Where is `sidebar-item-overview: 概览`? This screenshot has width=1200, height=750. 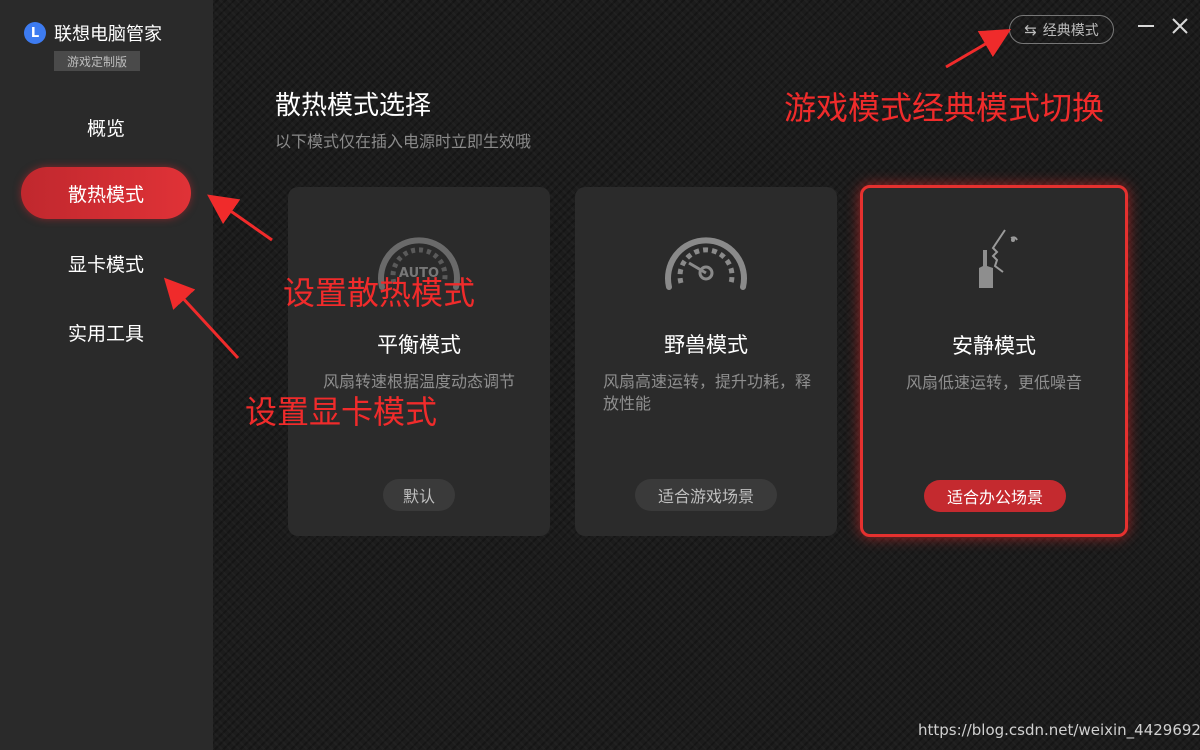
sidebar-item-overview: 概览 is located at coordinates (106, 127).